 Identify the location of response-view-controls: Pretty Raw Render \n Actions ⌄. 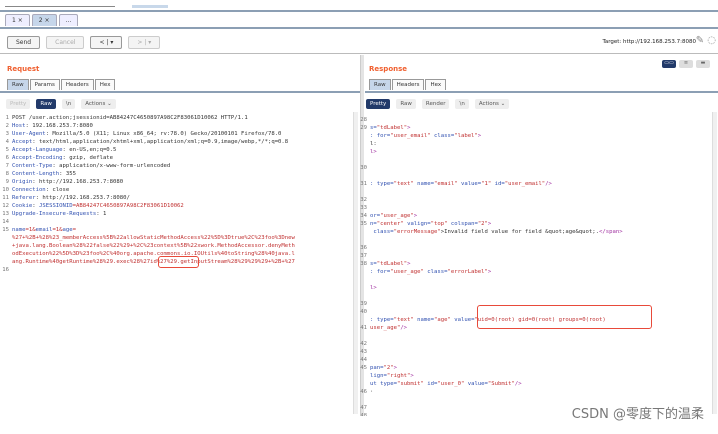
(438, 104).